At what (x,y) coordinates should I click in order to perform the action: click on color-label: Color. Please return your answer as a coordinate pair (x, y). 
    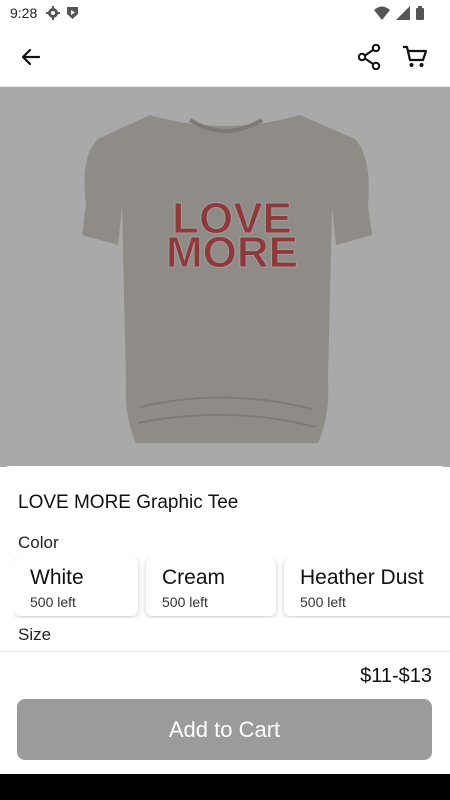
    Looking at the image, I should click on (38, 542).